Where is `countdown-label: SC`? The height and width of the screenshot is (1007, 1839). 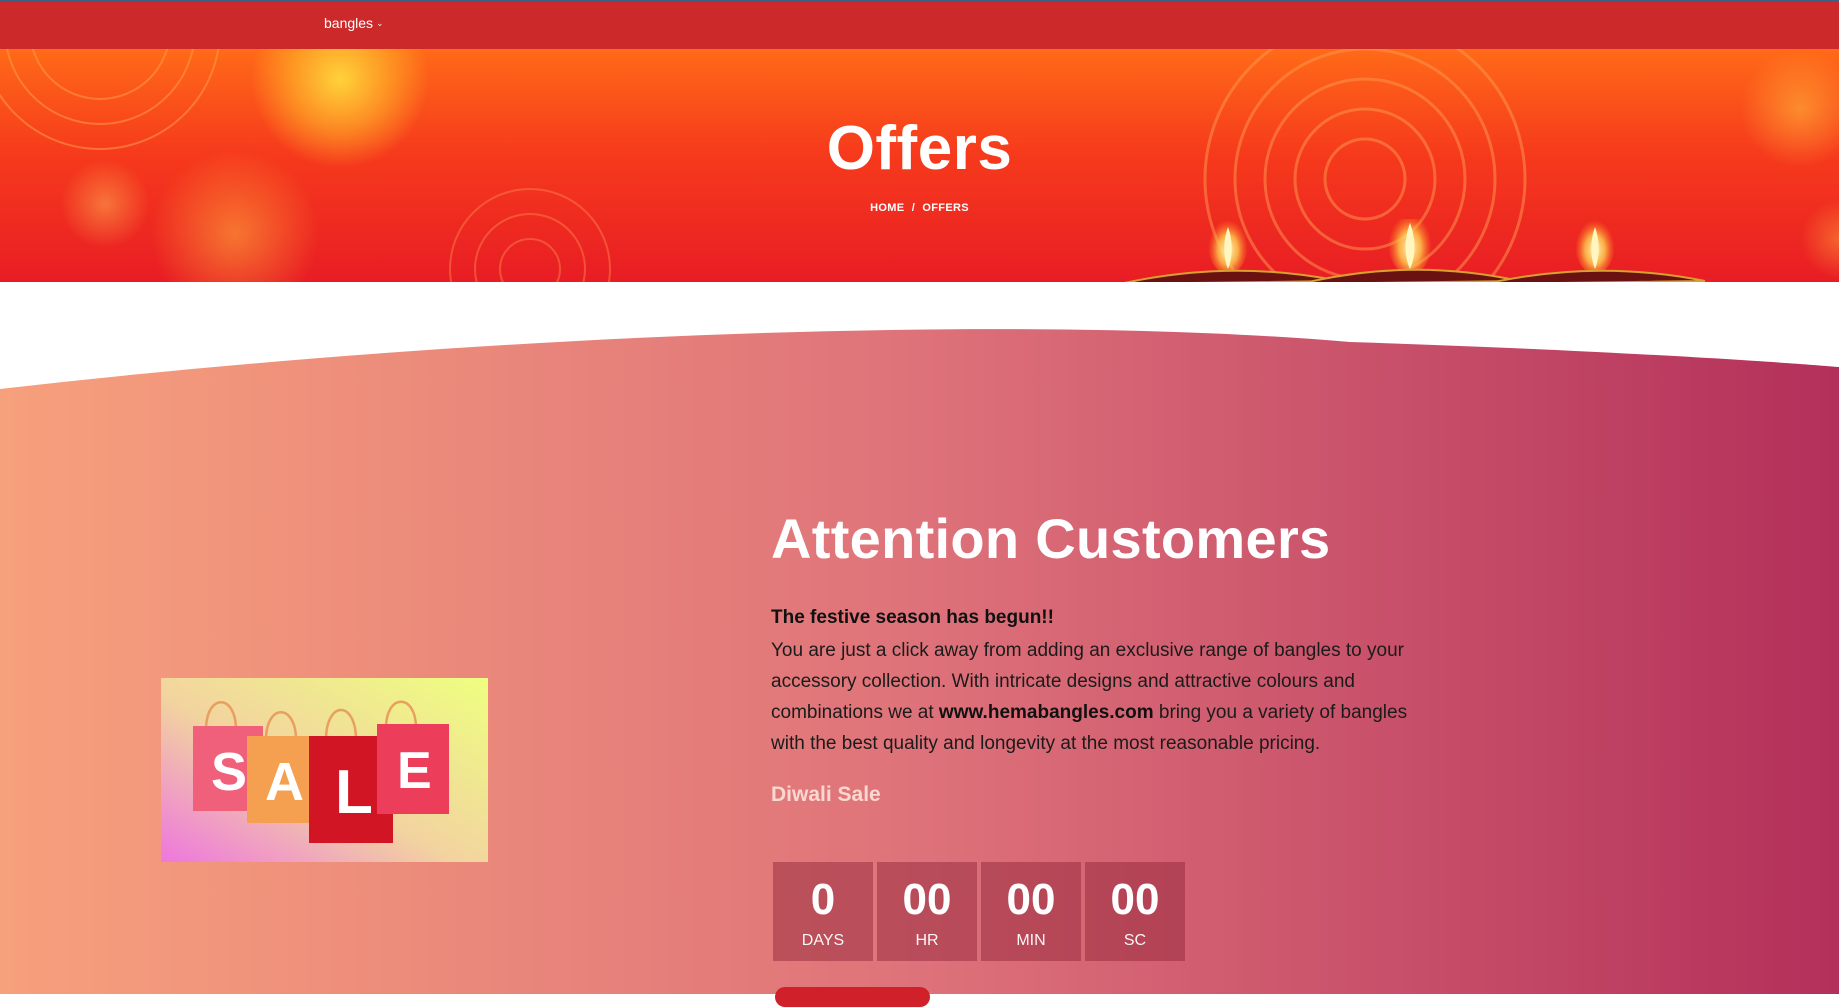 countdown-label: SC is located at coordinates (1135, 940).